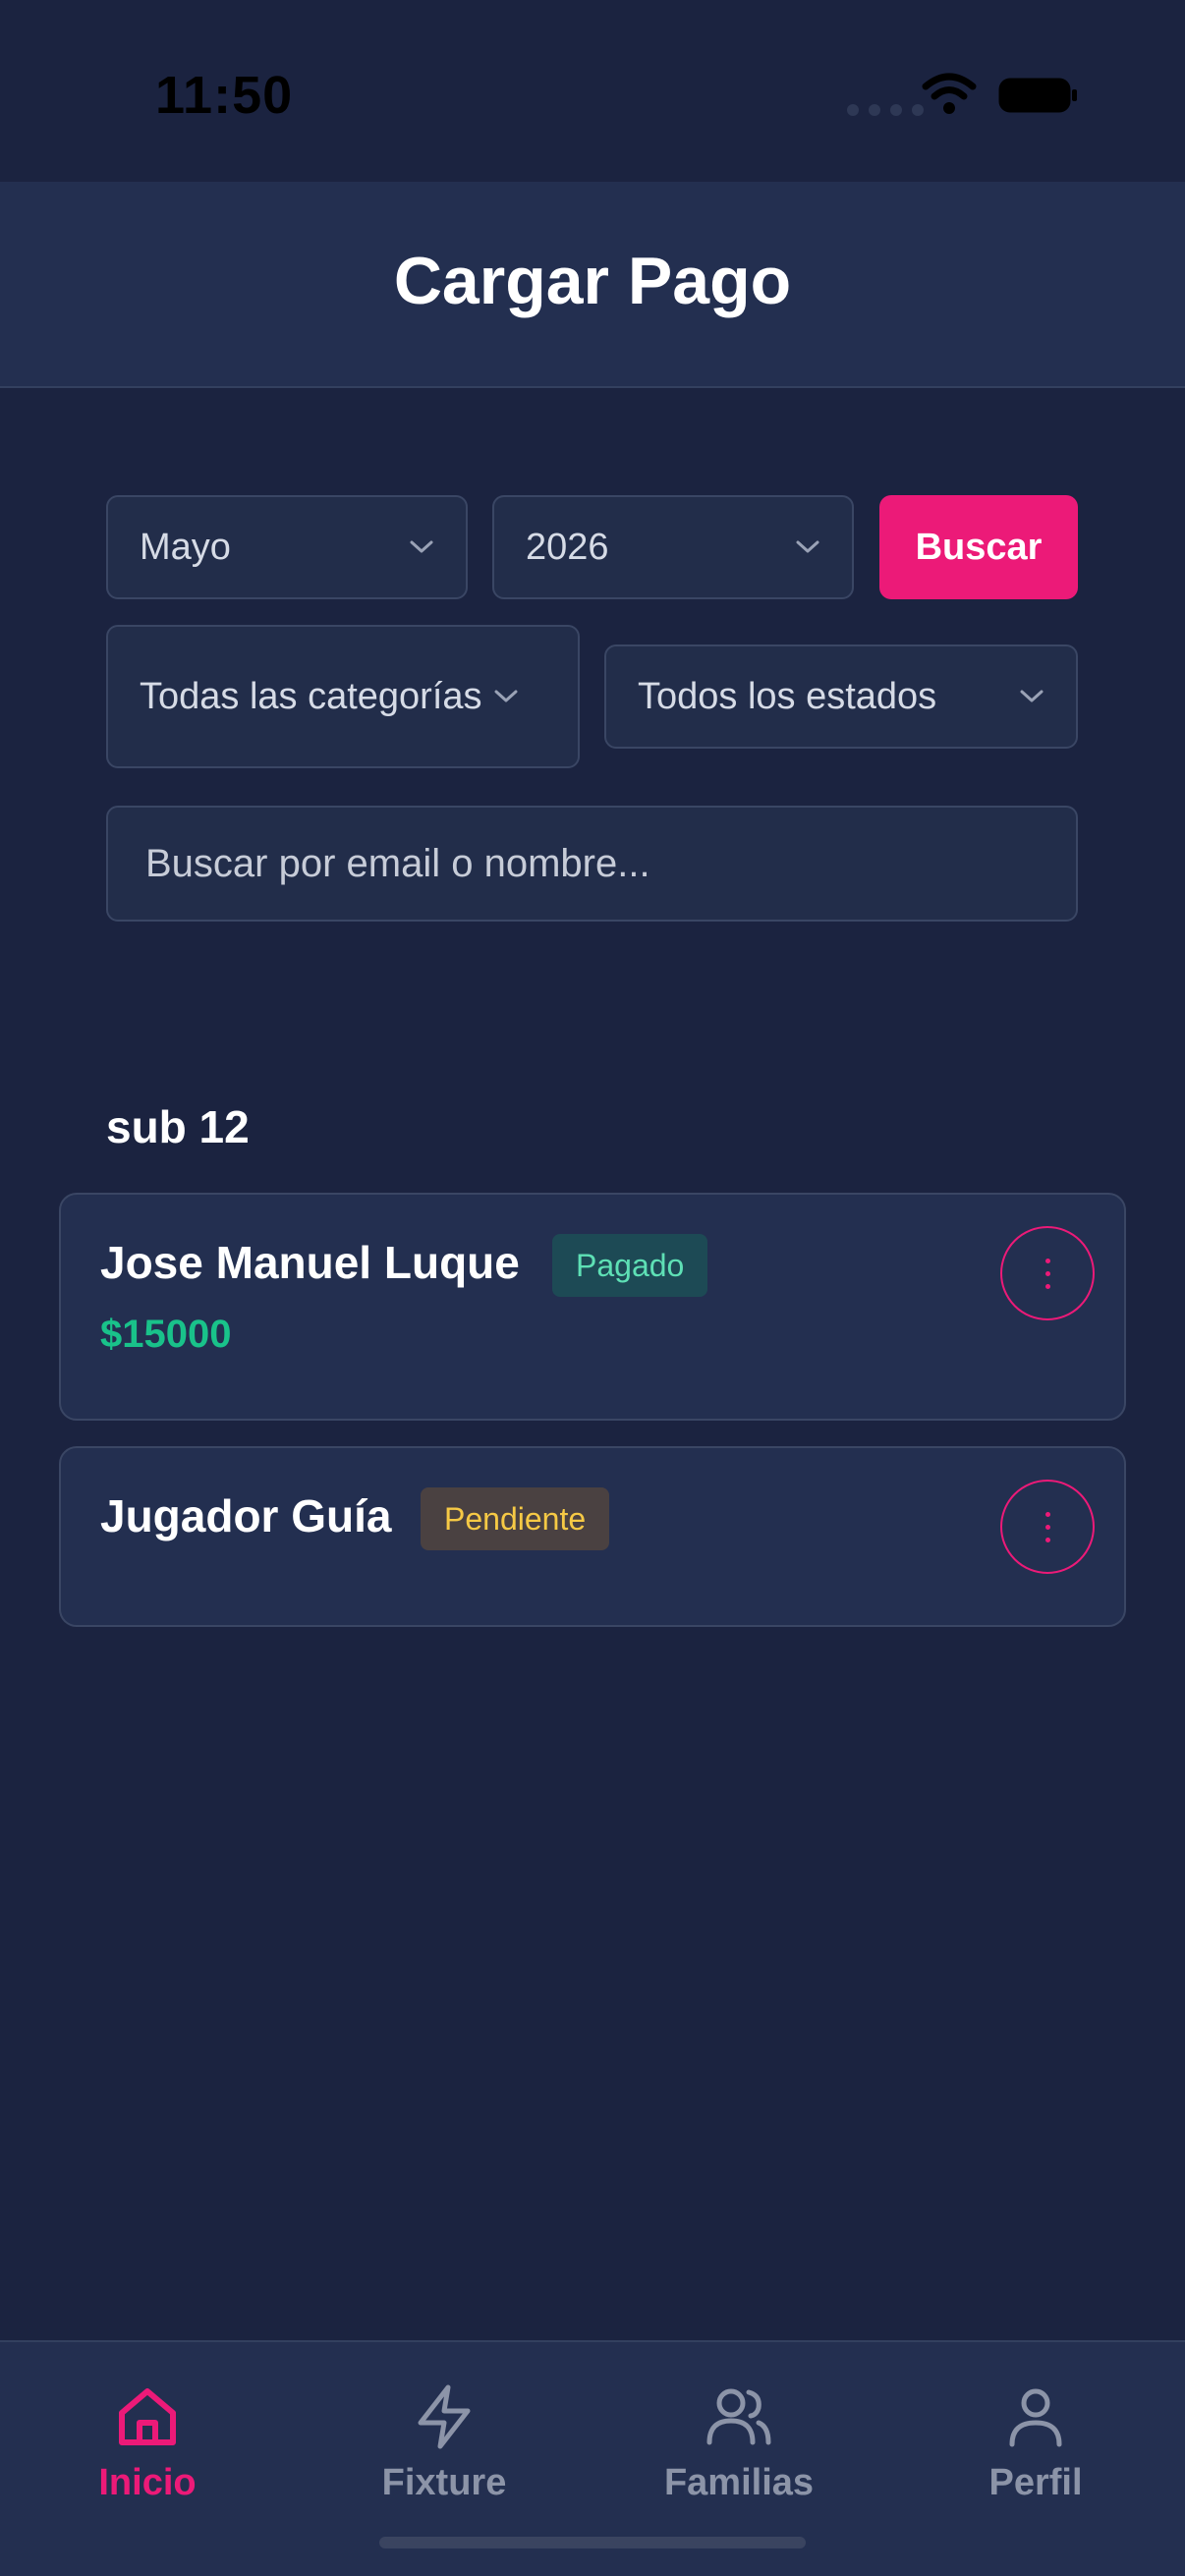  What do you see at coordinates (225, 95) in the screenshot?
I see `status-time: 11:50` at bounding box center [225, 95].